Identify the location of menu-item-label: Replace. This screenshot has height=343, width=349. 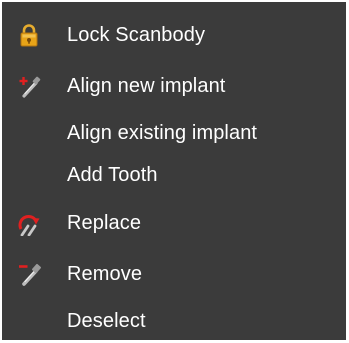
(104, 223).